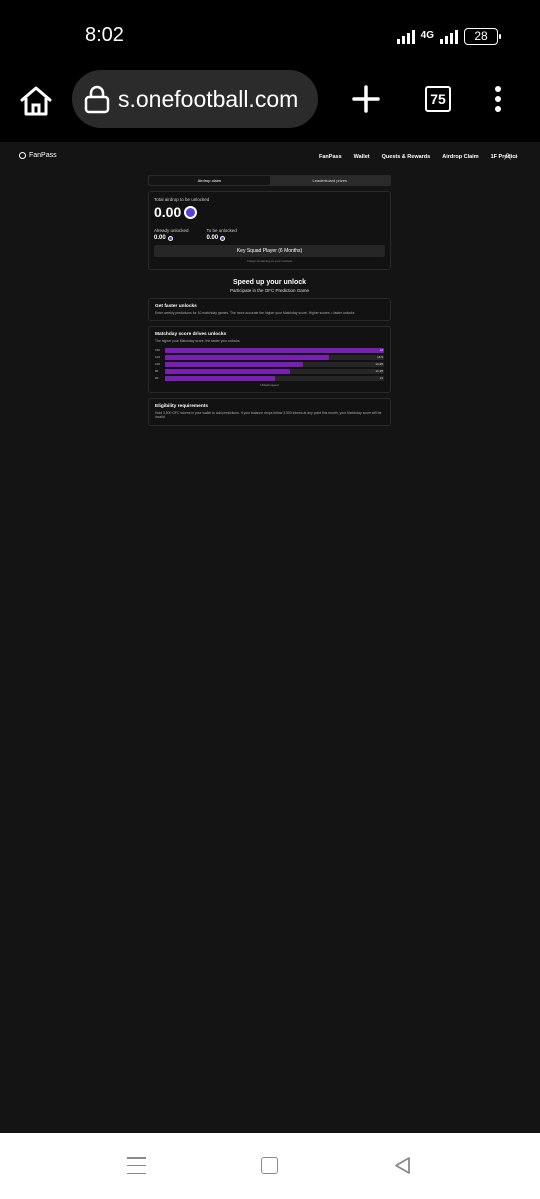 The image size is (540, 1199). Describe the element at coordinates (158, 350) in the screenshot. I see `unlock-speed-row-label: 150` at that location.